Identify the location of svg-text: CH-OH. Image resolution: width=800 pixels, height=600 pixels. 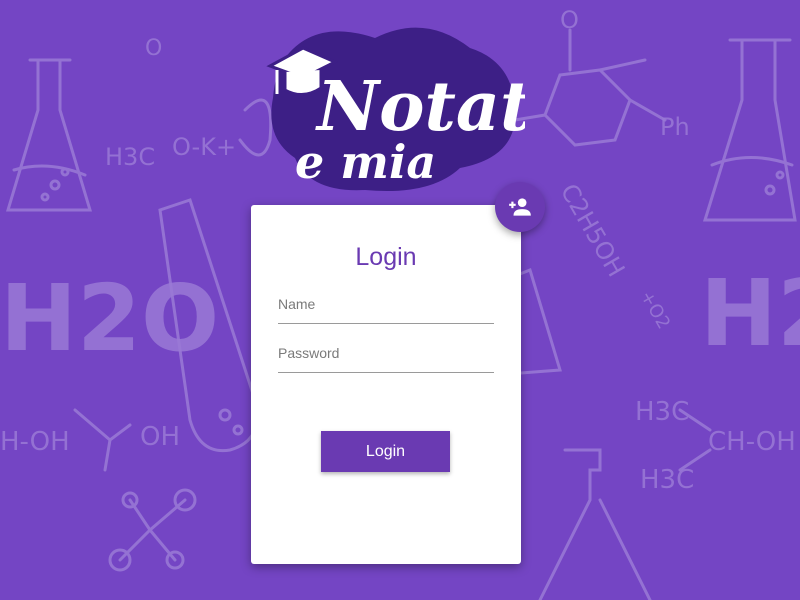
(752, 442).